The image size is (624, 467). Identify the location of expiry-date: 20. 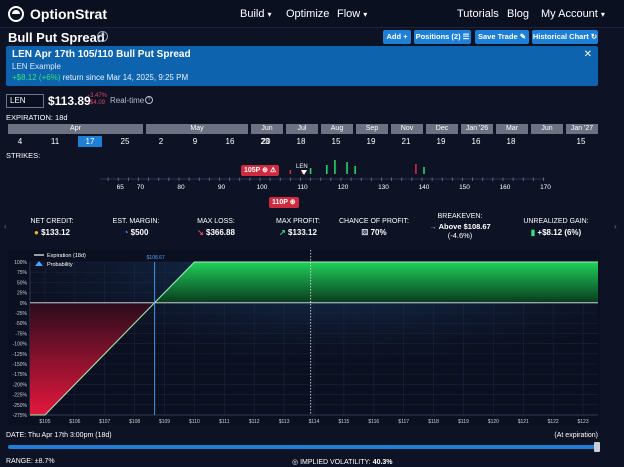
(266, 141).